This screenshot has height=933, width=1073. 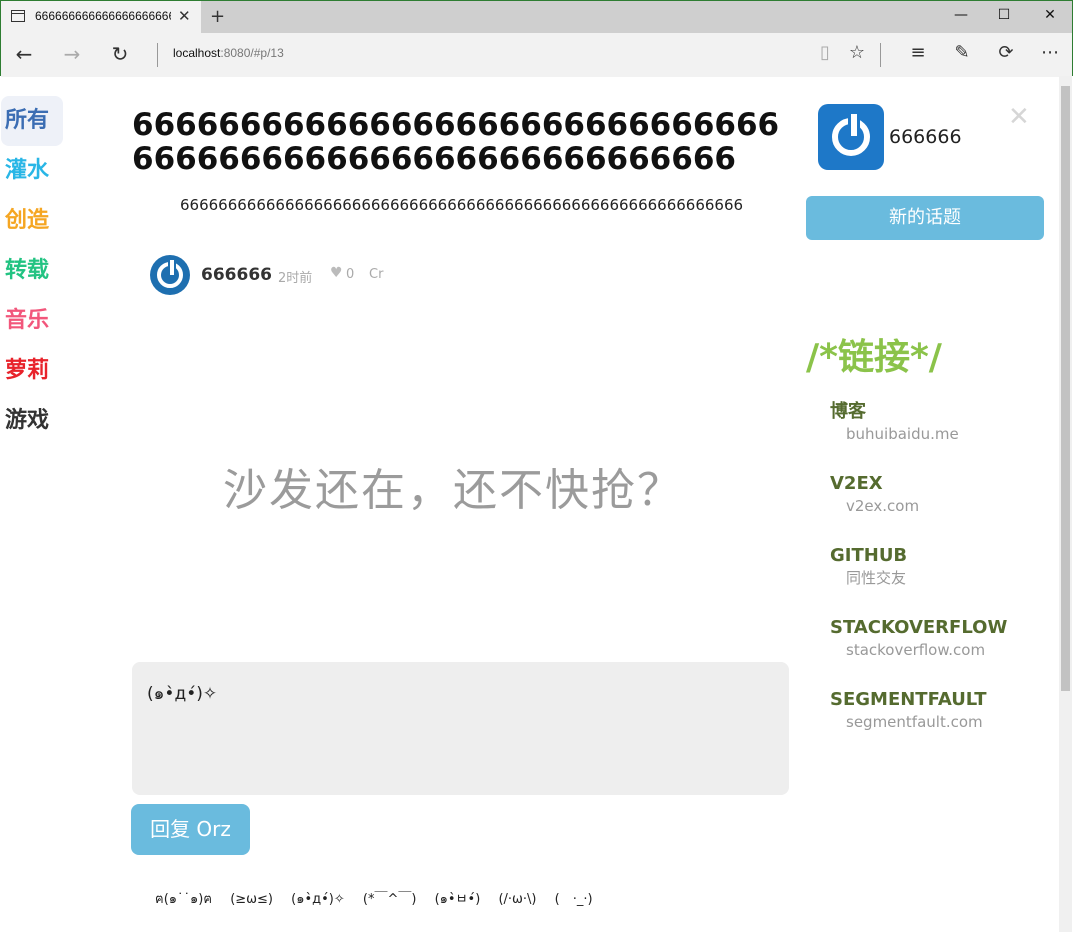 What do you see at coordinates (390, 899) in the screenshot?
I see `emoticon: (*￣^￣)` at bounding box center [390, 899].